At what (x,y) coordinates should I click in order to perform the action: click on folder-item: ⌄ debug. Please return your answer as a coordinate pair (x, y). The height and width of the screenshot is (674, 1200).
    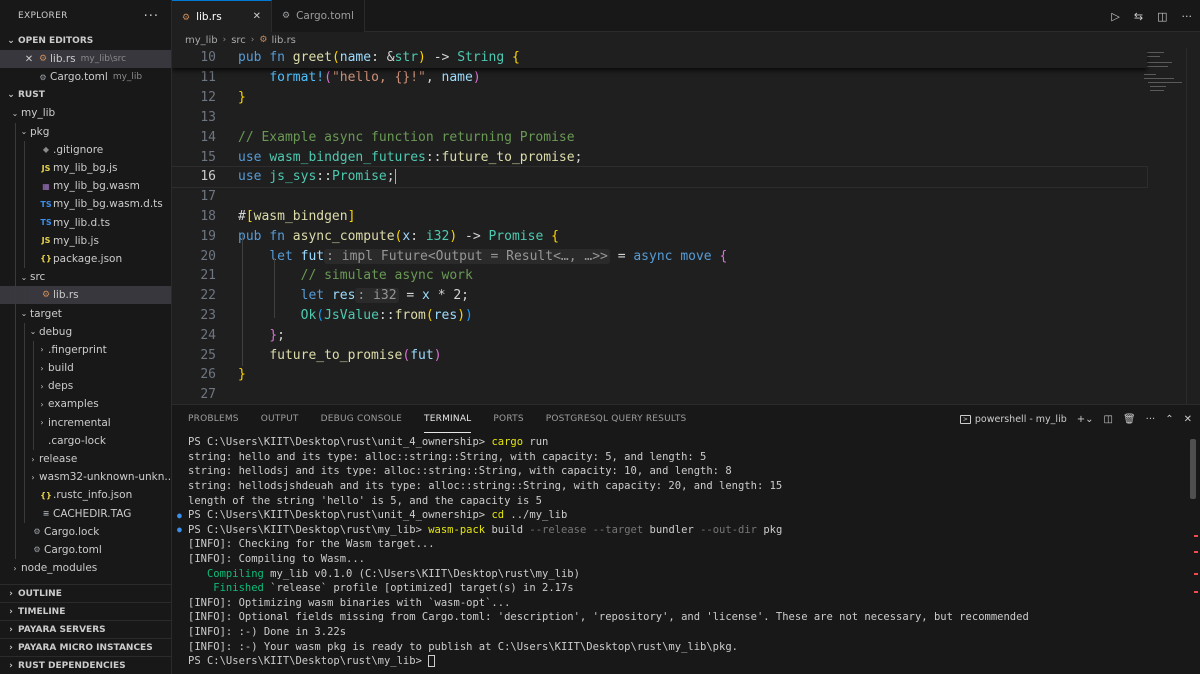
    Looking at the image, I should click on (85, 331).